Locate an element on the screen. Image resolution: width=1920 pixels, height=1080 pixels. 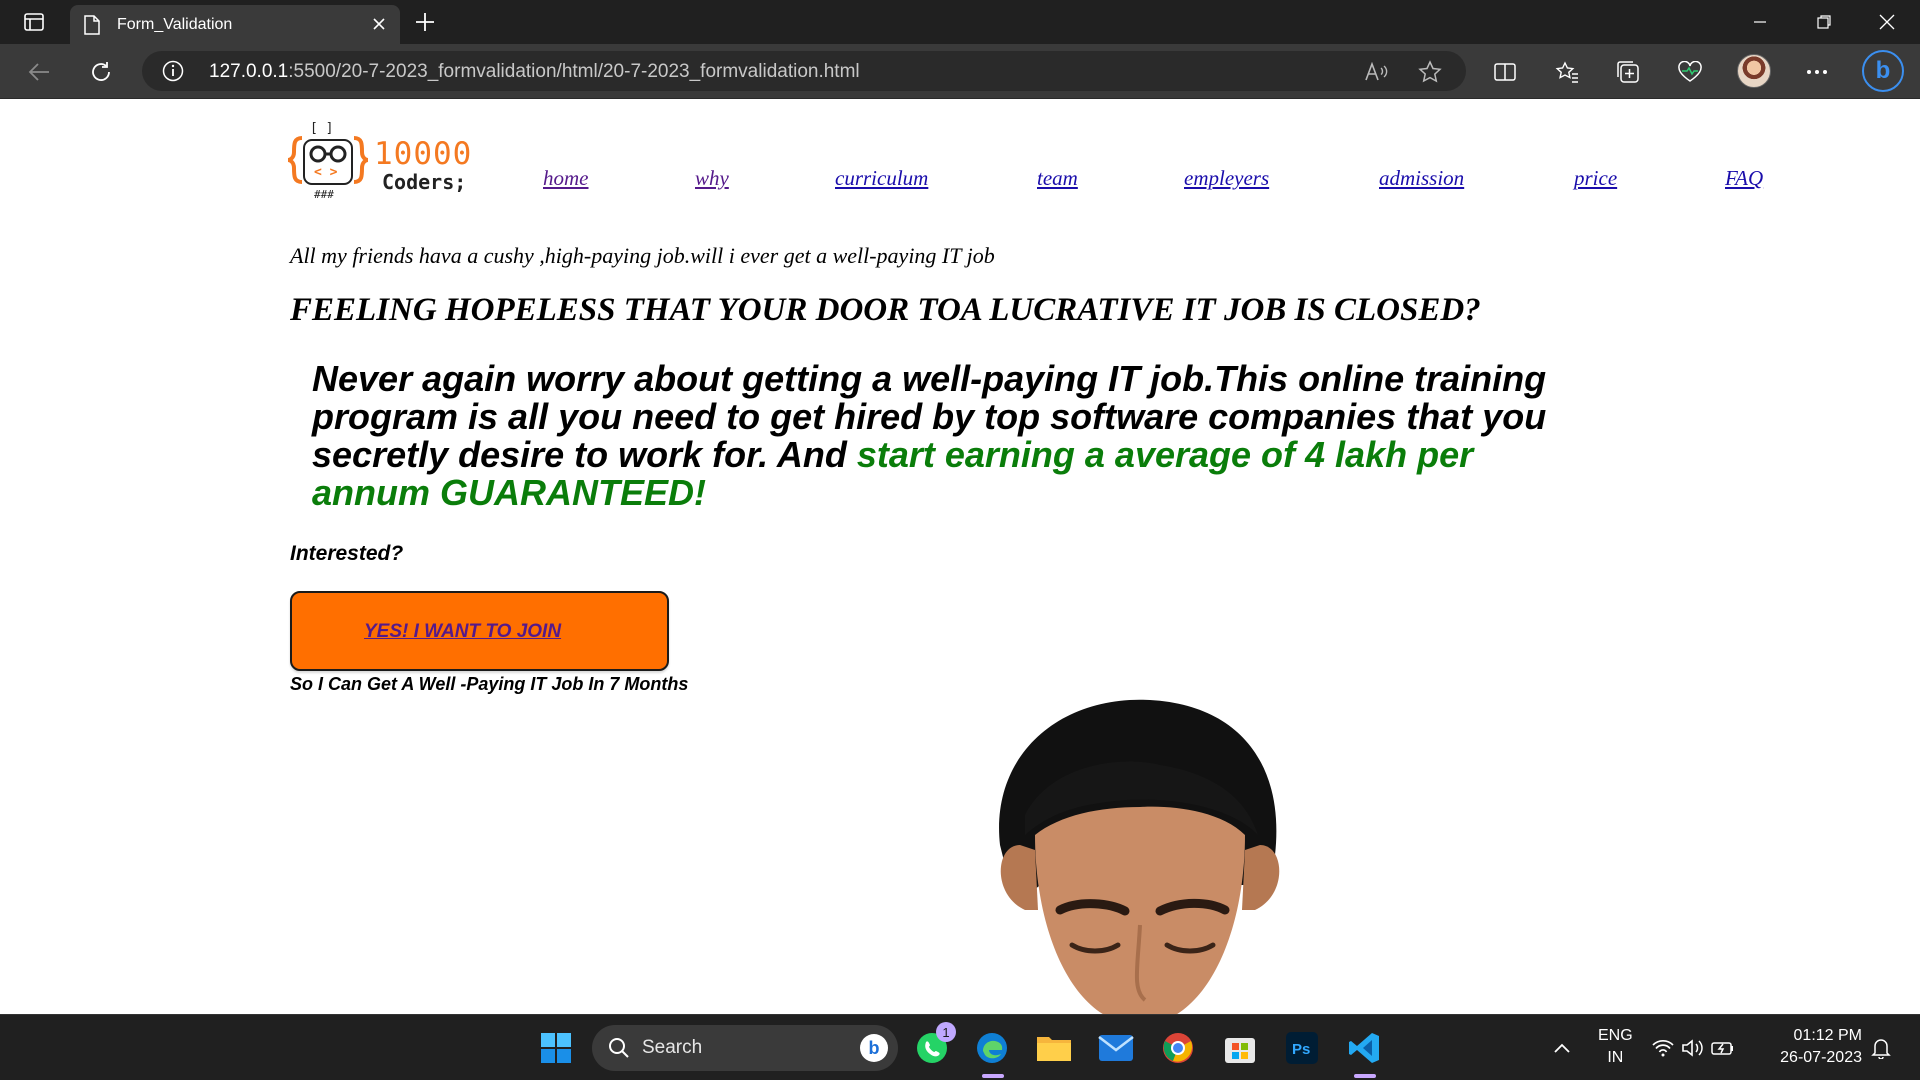
bing-copilot-button: b is located at coordinates (1883, 71).